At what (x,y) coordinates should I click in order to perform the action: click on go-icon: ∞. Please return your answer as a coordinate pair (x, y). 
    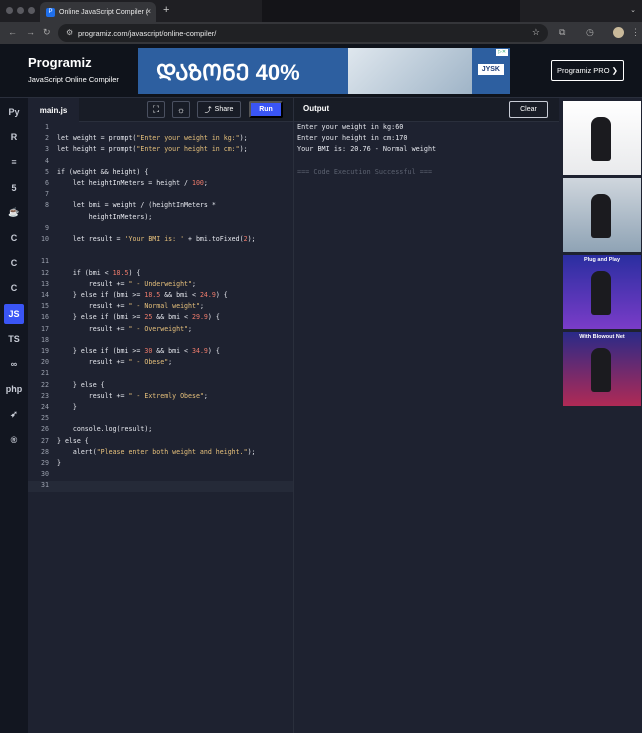
    Looking at the image, I should click on (14, 364).